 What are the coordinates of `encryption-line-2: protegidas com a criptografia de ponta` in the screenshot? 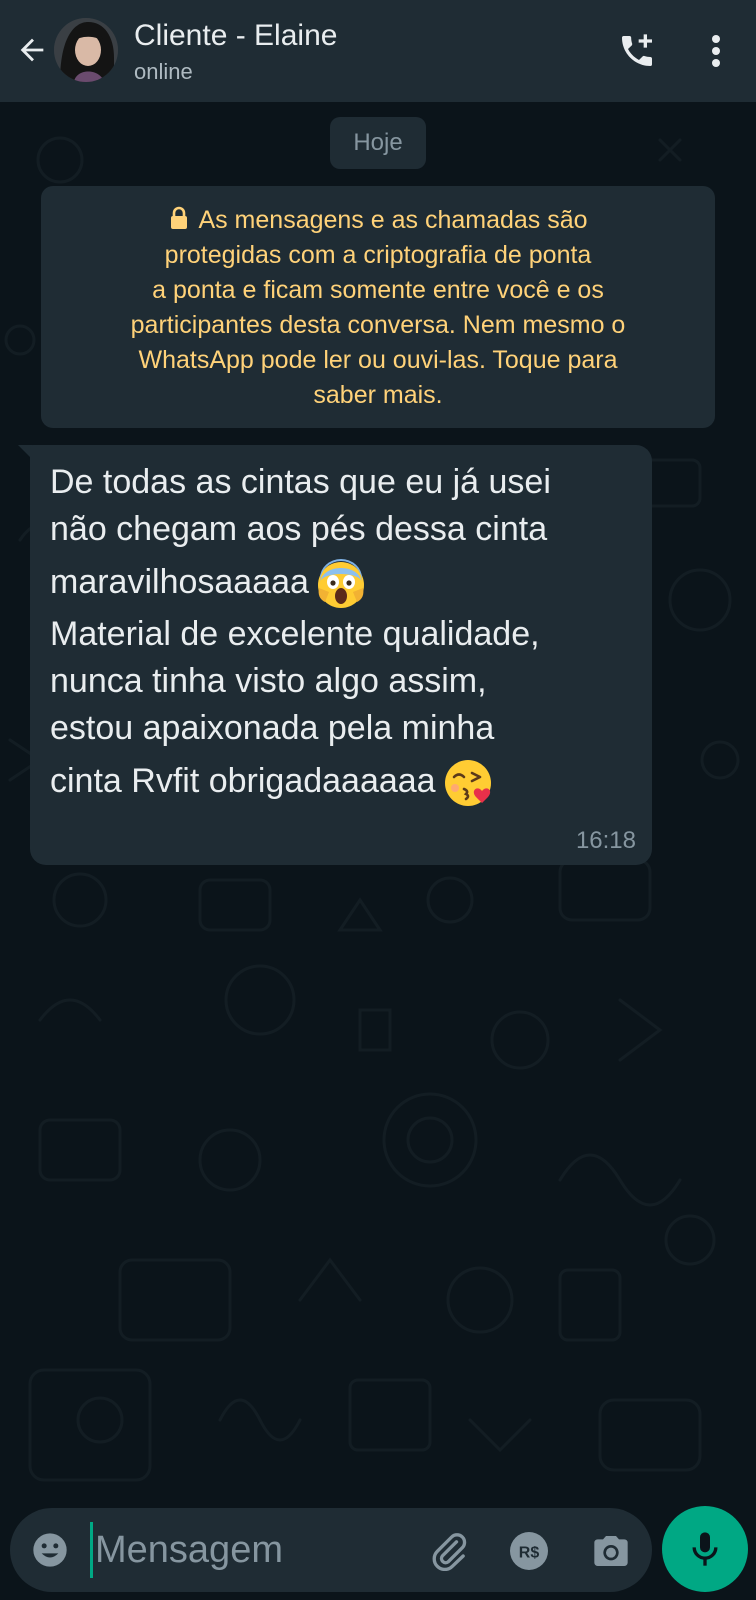 It's located at (378, 255).